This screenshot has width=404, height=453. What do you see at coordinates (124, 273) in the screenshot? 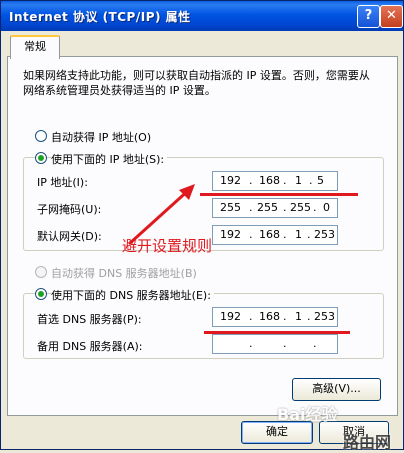
I see `auto-dns-label: 自动获得 DNS 服务器地址(B)` at bounding box center [124, 273].